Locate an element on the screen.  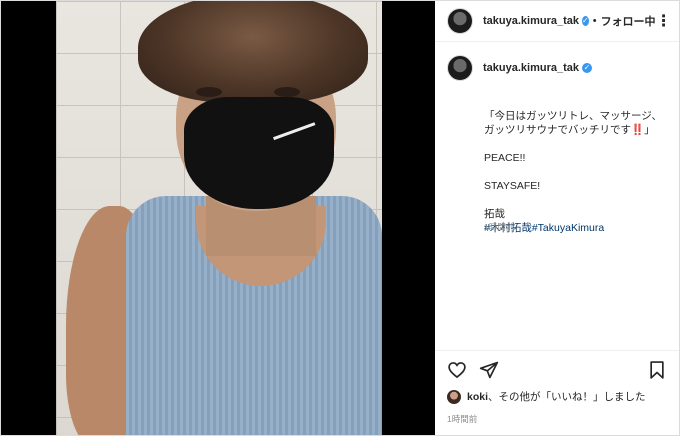
more-options-icon: ⋮ is located at coordinates (664, 21).